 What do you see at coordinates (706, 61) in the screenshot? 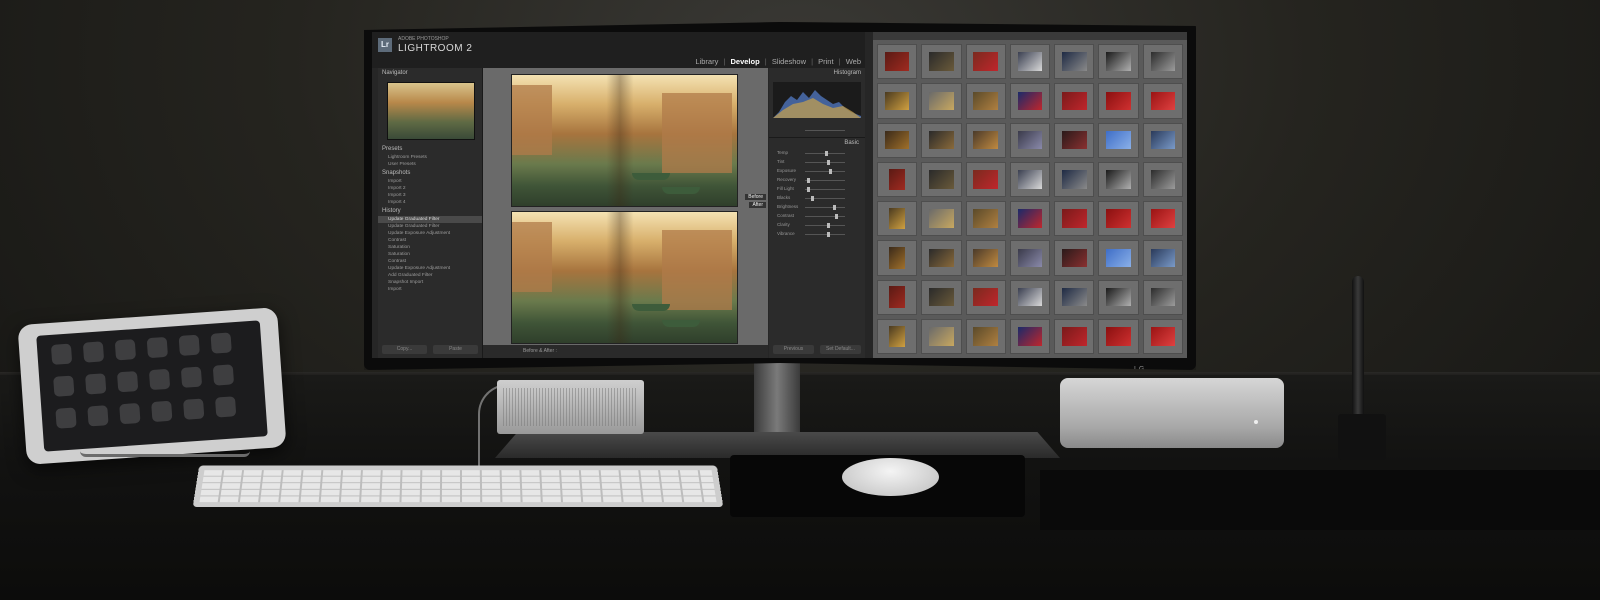
I see `module-library: Library` at bounding box center [706, 61].